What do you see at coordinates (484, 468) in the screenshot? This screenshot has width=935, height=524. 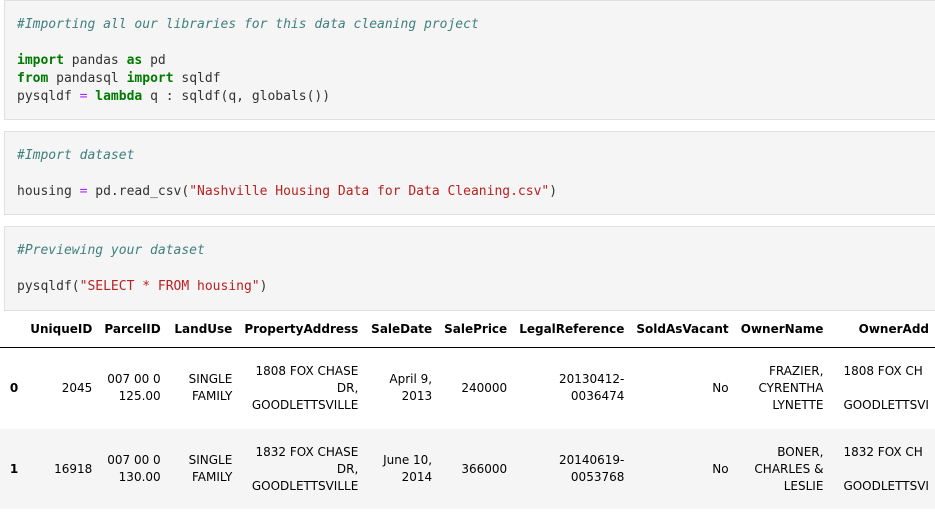 I see `cell-text-line: 366000` at bounding box center [484, 468].